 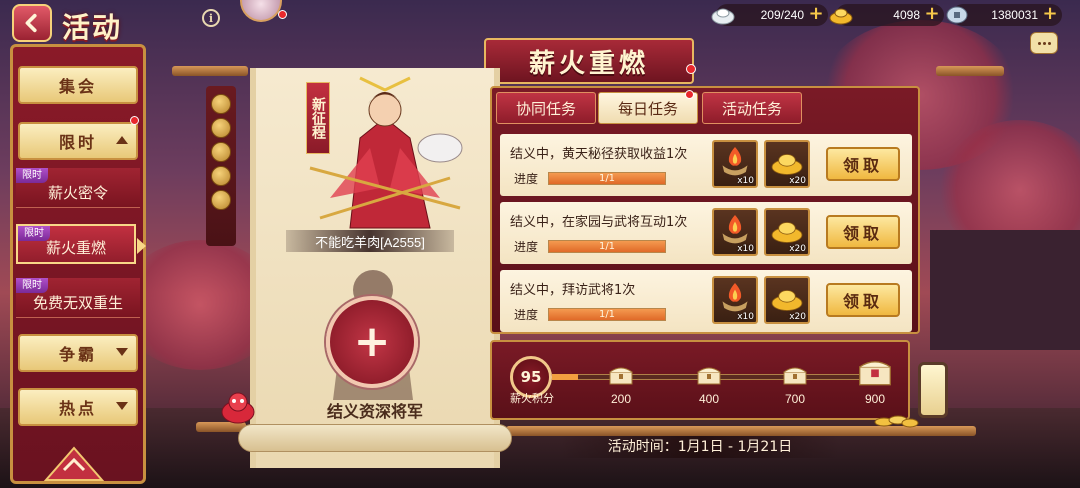 I want to click on sidebar-item-label: 热点, so click(x=77, y=408).